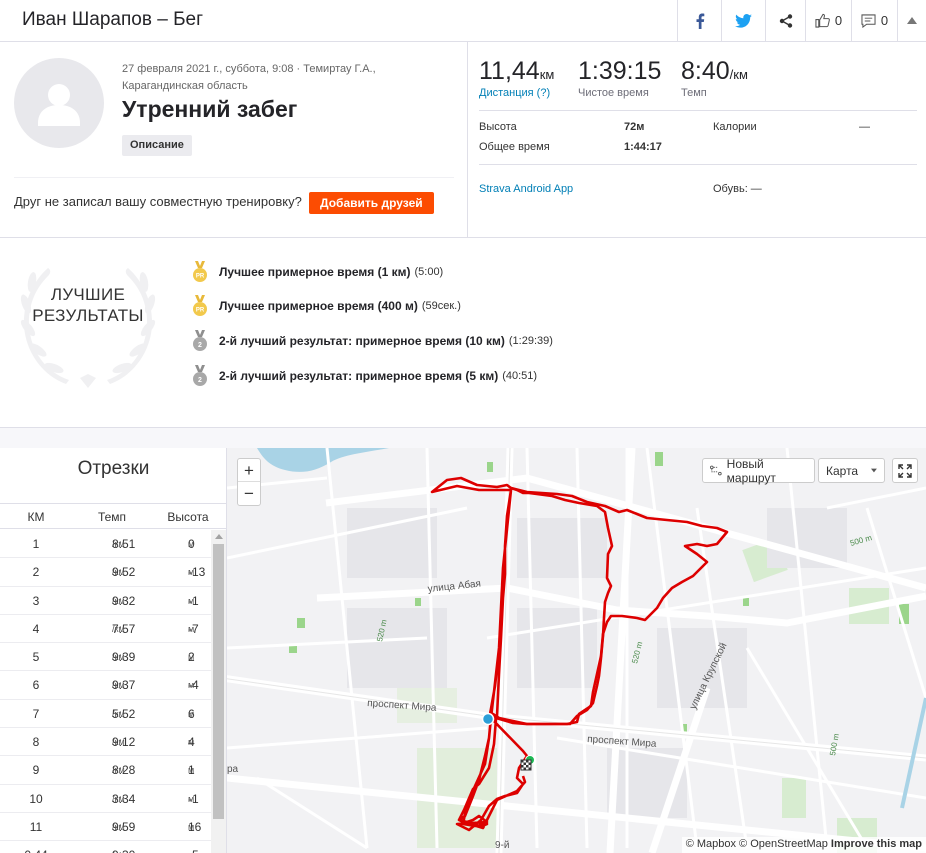 The height and width of the screenshot is (853, 926). What do you see at coordinates (864, 127) in the screenshot?
I see `calories-value: —` at bounding box center [864, 127].